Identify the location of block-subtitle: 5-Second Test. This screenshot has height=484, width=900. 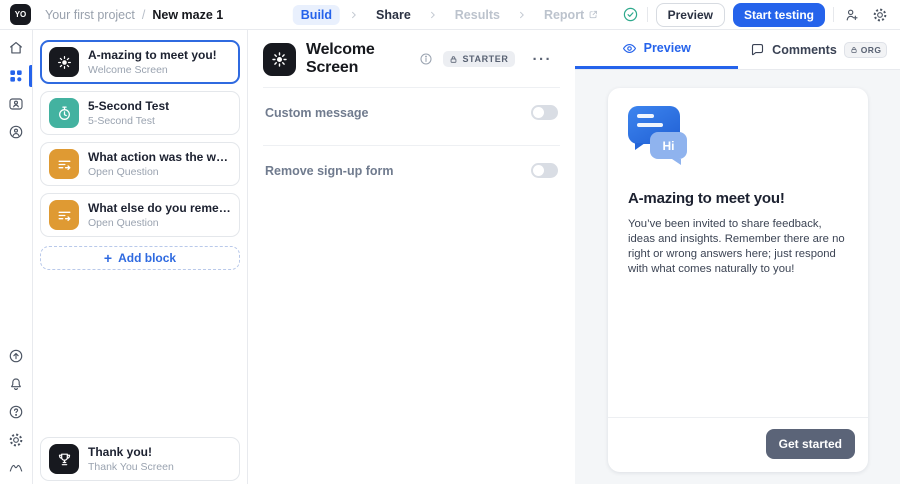
(121, 121).